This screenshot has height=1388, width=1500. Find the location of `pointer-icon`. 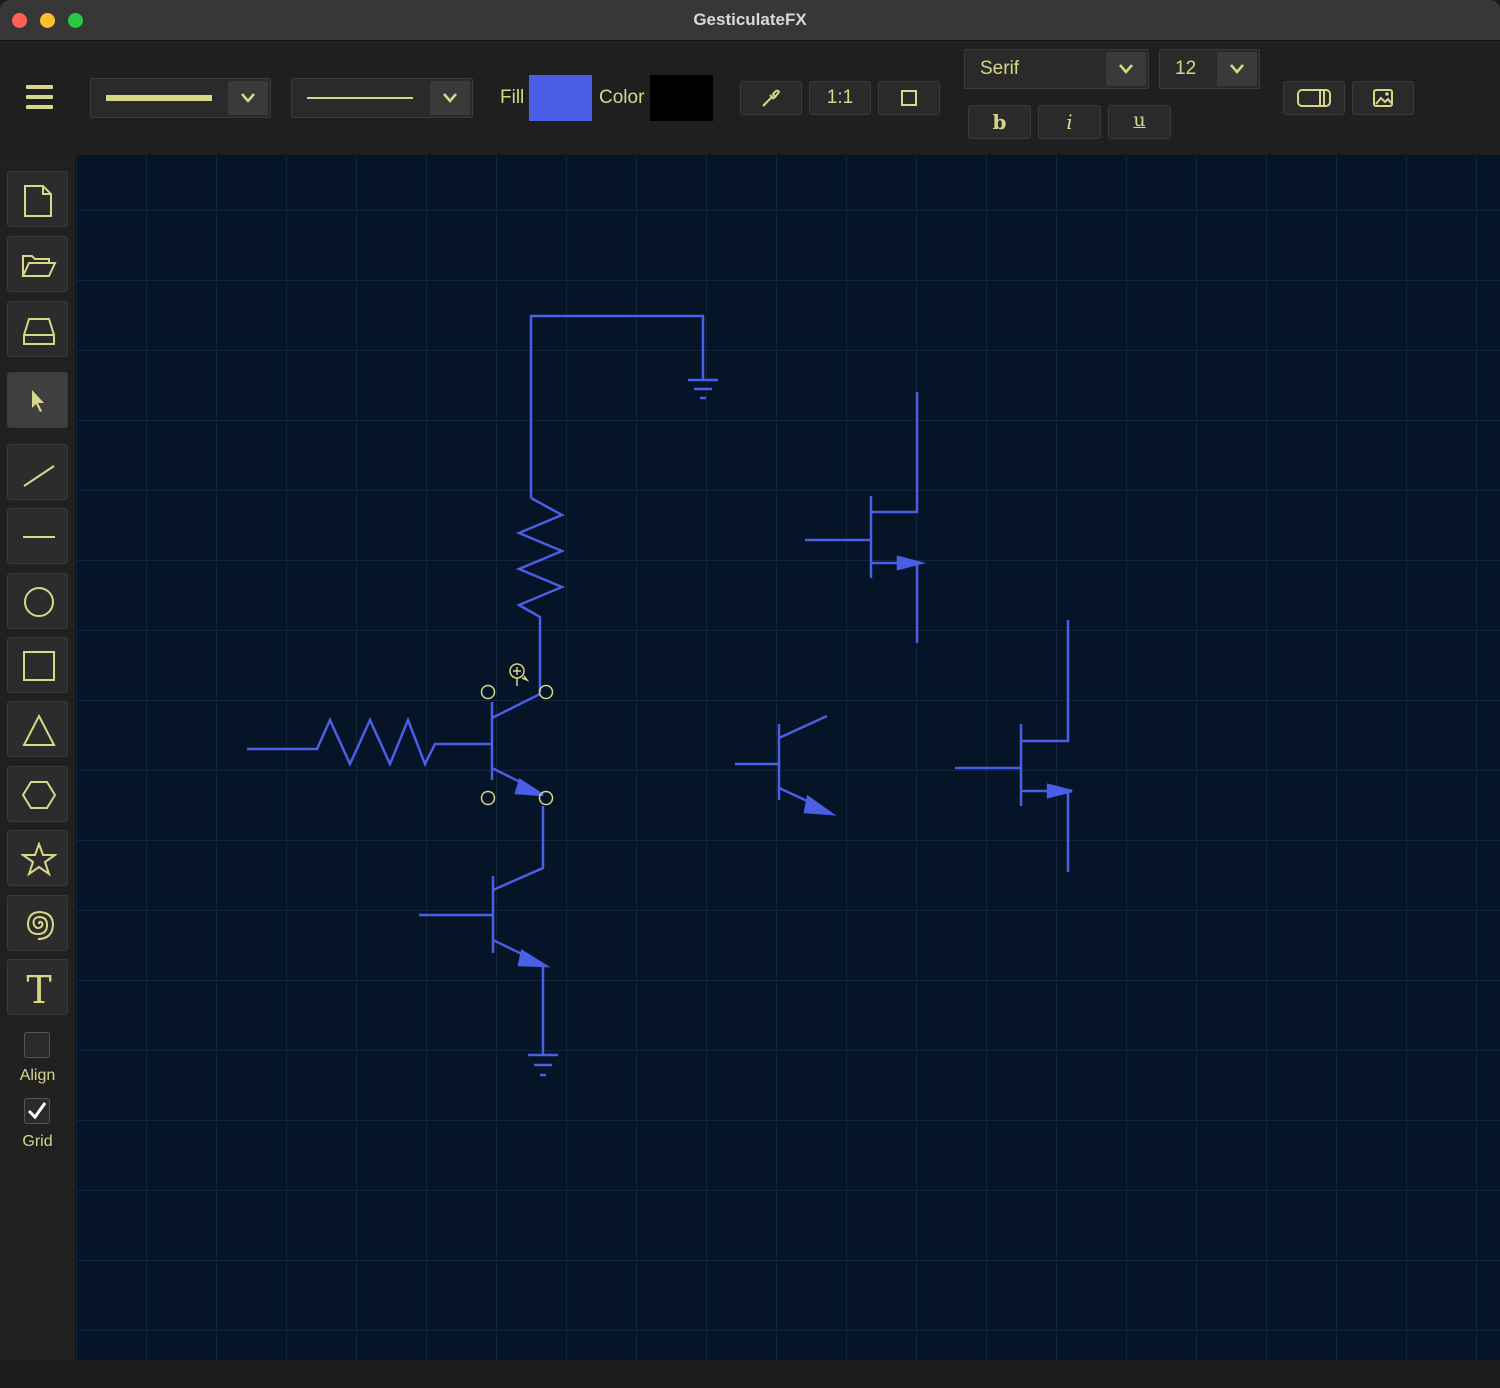

pointer-icon is located at coordinates (38, 401).